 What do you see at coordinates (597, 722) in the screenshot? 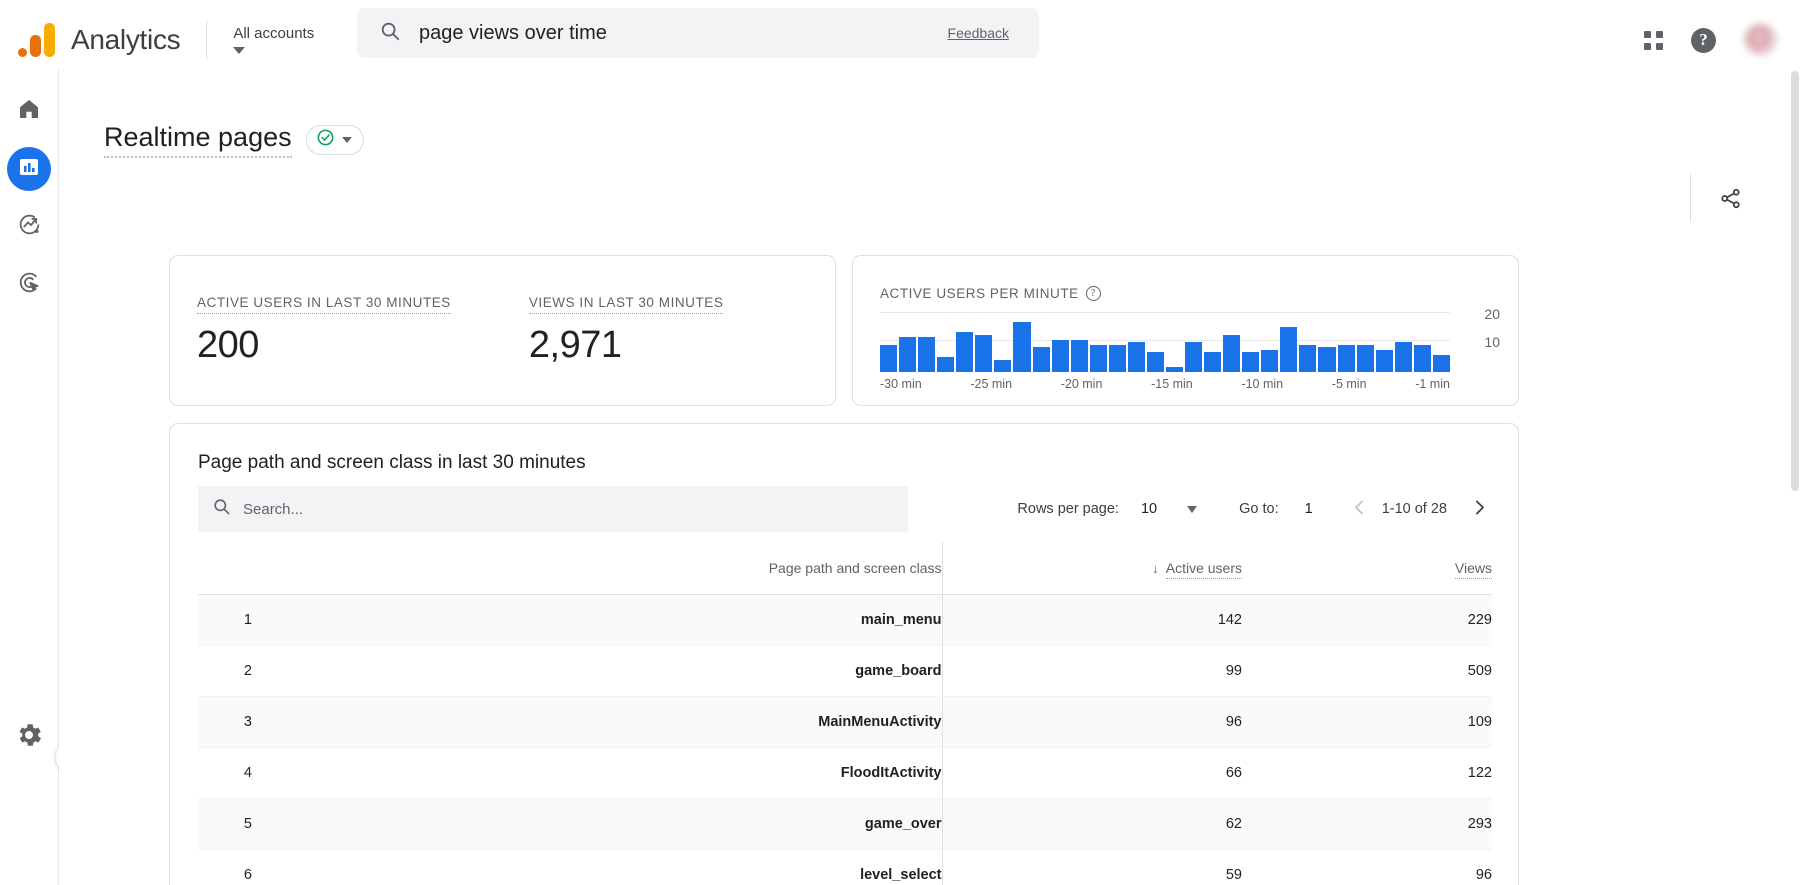
I see `row-page-path: MainMenuActivity` at bounding box center [597, 722].